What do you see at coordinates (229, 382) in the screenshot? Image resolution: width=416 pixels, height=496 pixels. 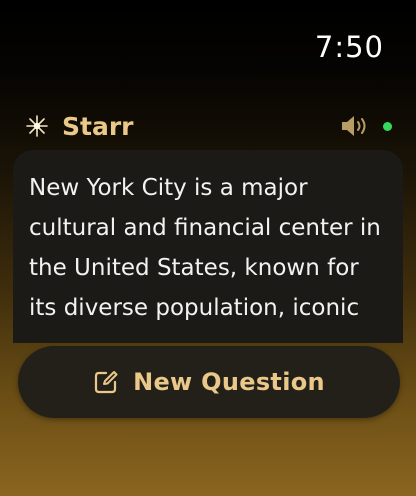 I see `new-question-label: New Question` at bounding box center [229, 382].